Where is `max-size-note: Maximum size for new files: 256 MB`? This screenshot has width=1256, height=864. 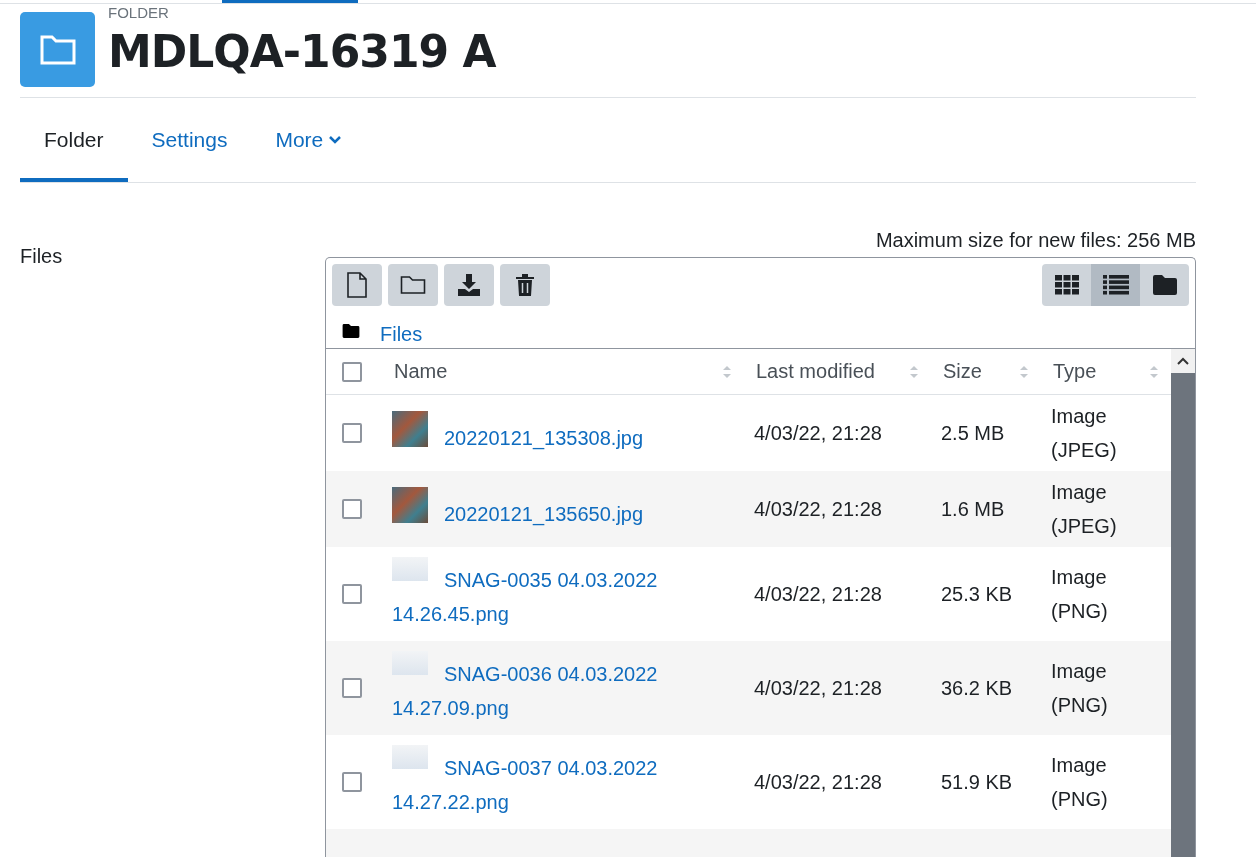 max-size-note: Maximum size for new files: 256 MB is located at coordinates (1035, 240).